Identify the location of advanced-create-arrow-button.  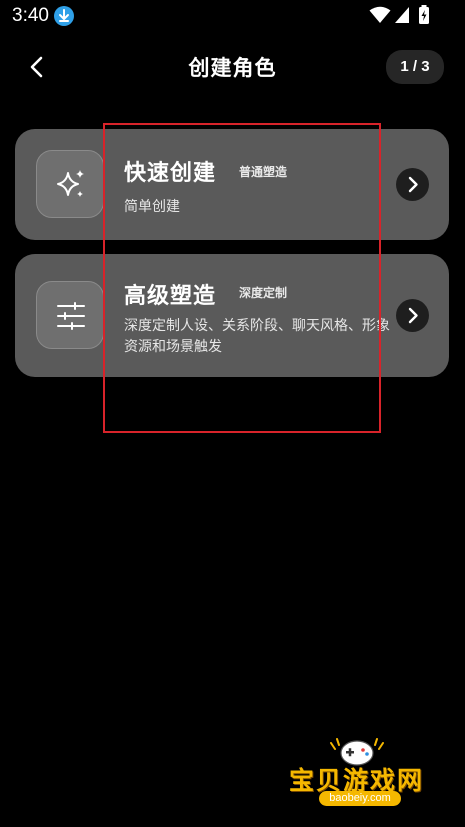
(412, 315).